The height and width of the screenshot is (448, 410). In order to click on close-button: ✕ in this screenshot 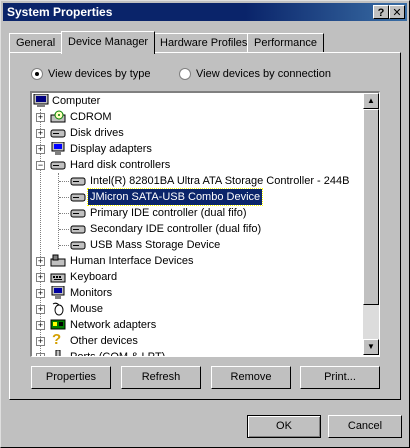, I will do `click(397, 12)`.